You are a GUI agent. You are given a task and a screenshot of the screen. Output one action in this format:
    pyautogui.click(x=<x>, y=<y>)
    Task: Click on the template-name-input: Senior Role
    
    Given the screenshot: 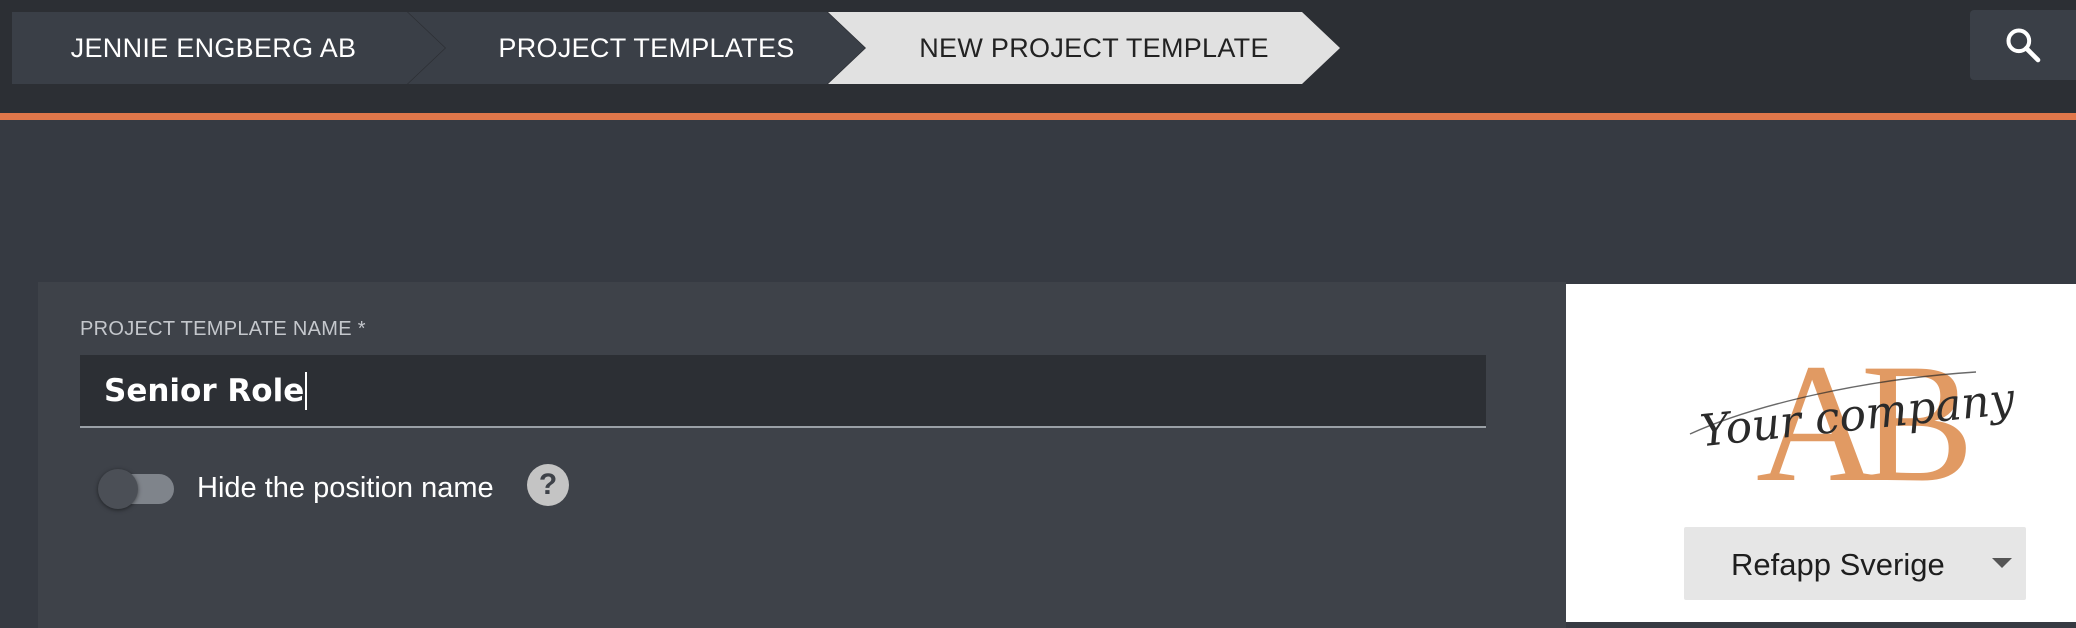 What is the action you would take?
    pyautogui.click(x=783, y=391)
    